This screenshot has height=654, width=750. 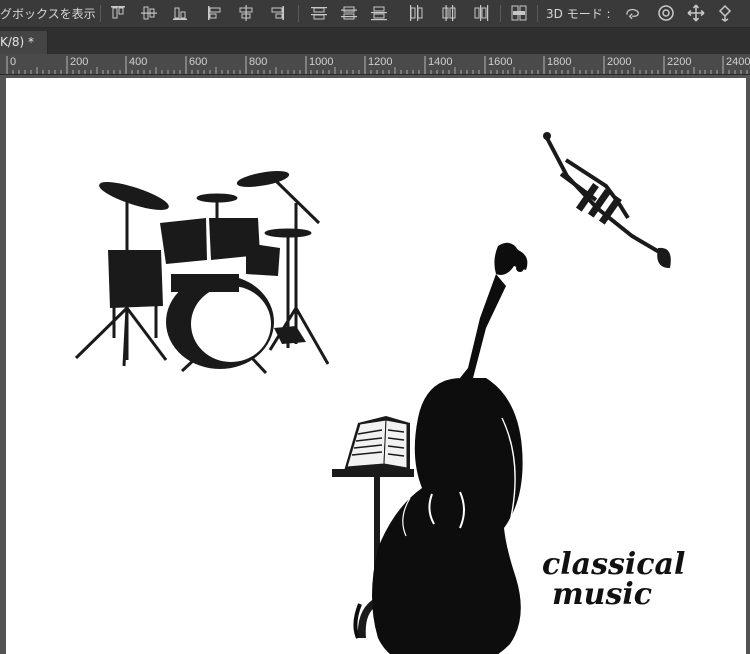 What do you see at coordinates (440, 62) in the screenshot?
I see `ruler-label: 1400` at bounding box center [440, 62].